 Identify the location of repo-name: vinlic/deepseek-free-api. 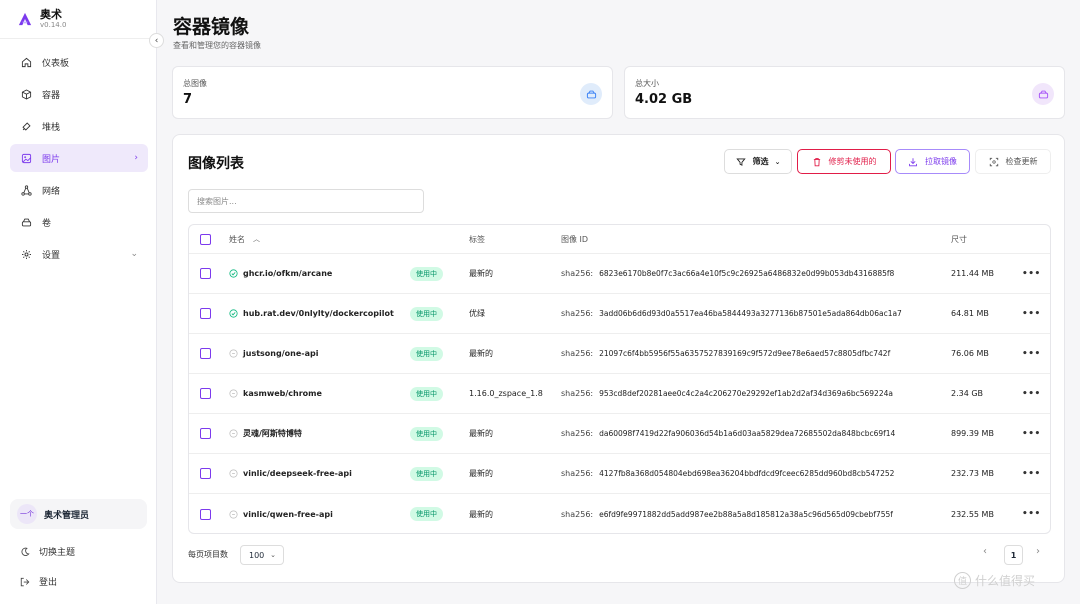
(297, 473).